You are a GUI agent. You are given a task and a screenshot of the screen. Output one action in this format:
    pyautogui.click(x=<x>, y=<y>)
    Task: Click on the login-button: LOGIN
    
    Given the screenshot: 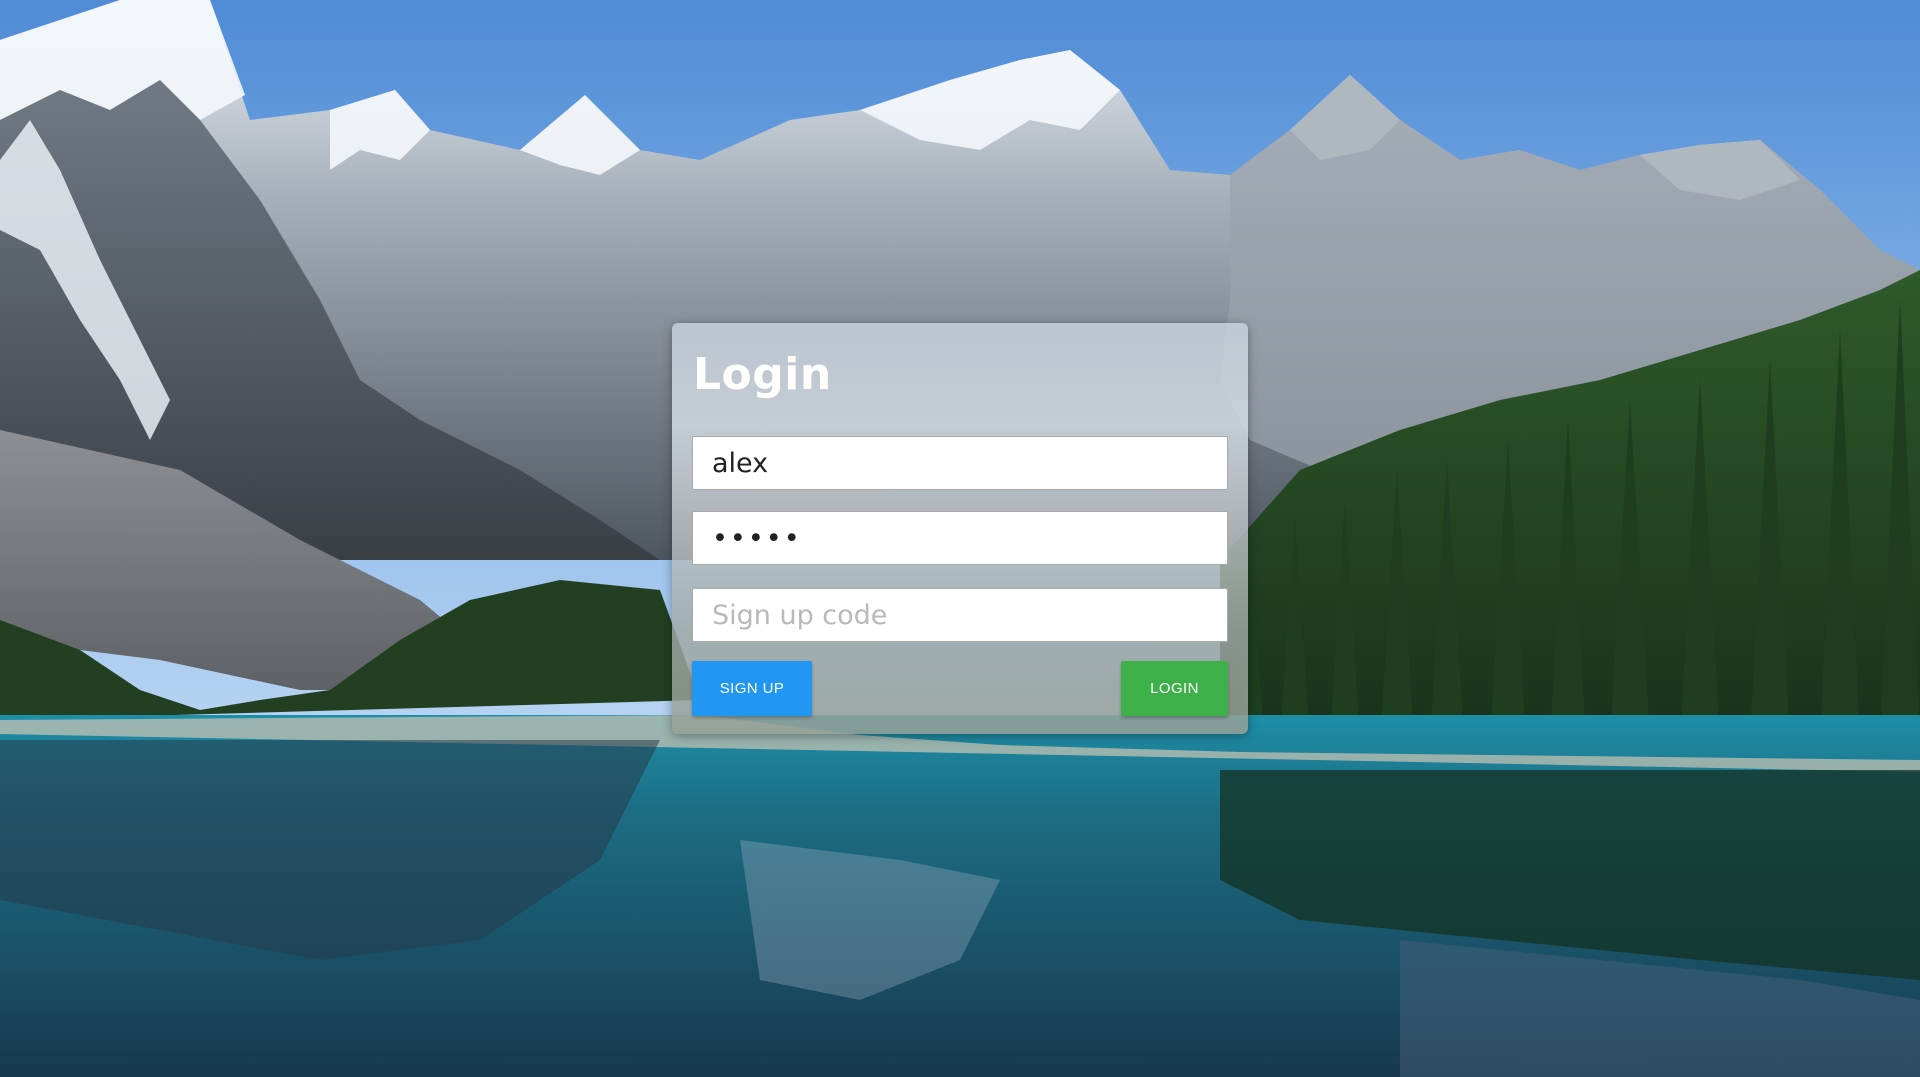 What is the action you would take?
    pyautogui.click(x=1174, y=688)
    